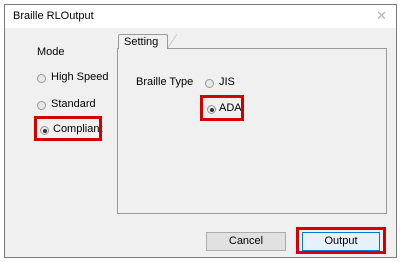 The image size is (402, 262). Describe the element at coordinates (222, 108) in the screenshot. I see `ada-highlight-box` at that location.